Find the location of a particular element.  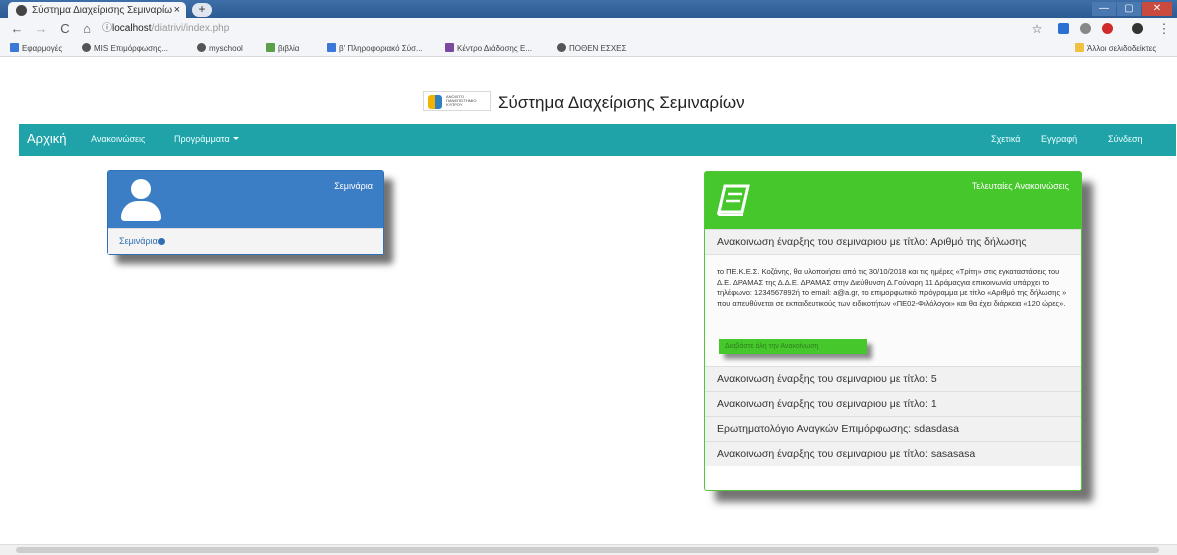

bookmark-label: ΠΟΘΕΝ ΕΣΧΕΣ is located at coordinates (598, 48).